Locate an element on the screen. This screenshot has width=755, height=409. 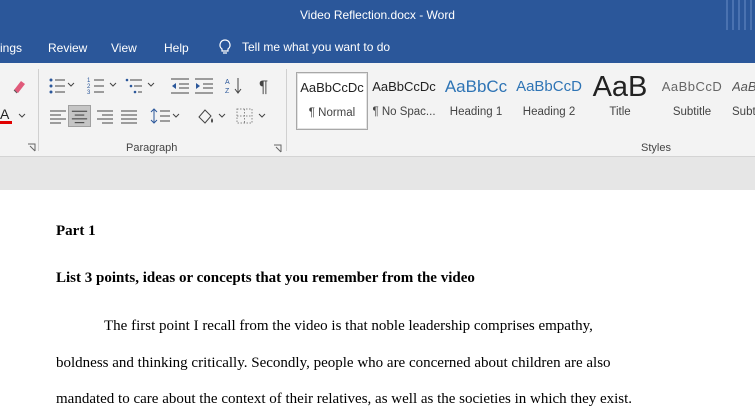
document-heading: Part 1 is located at coordinates (76, 231).